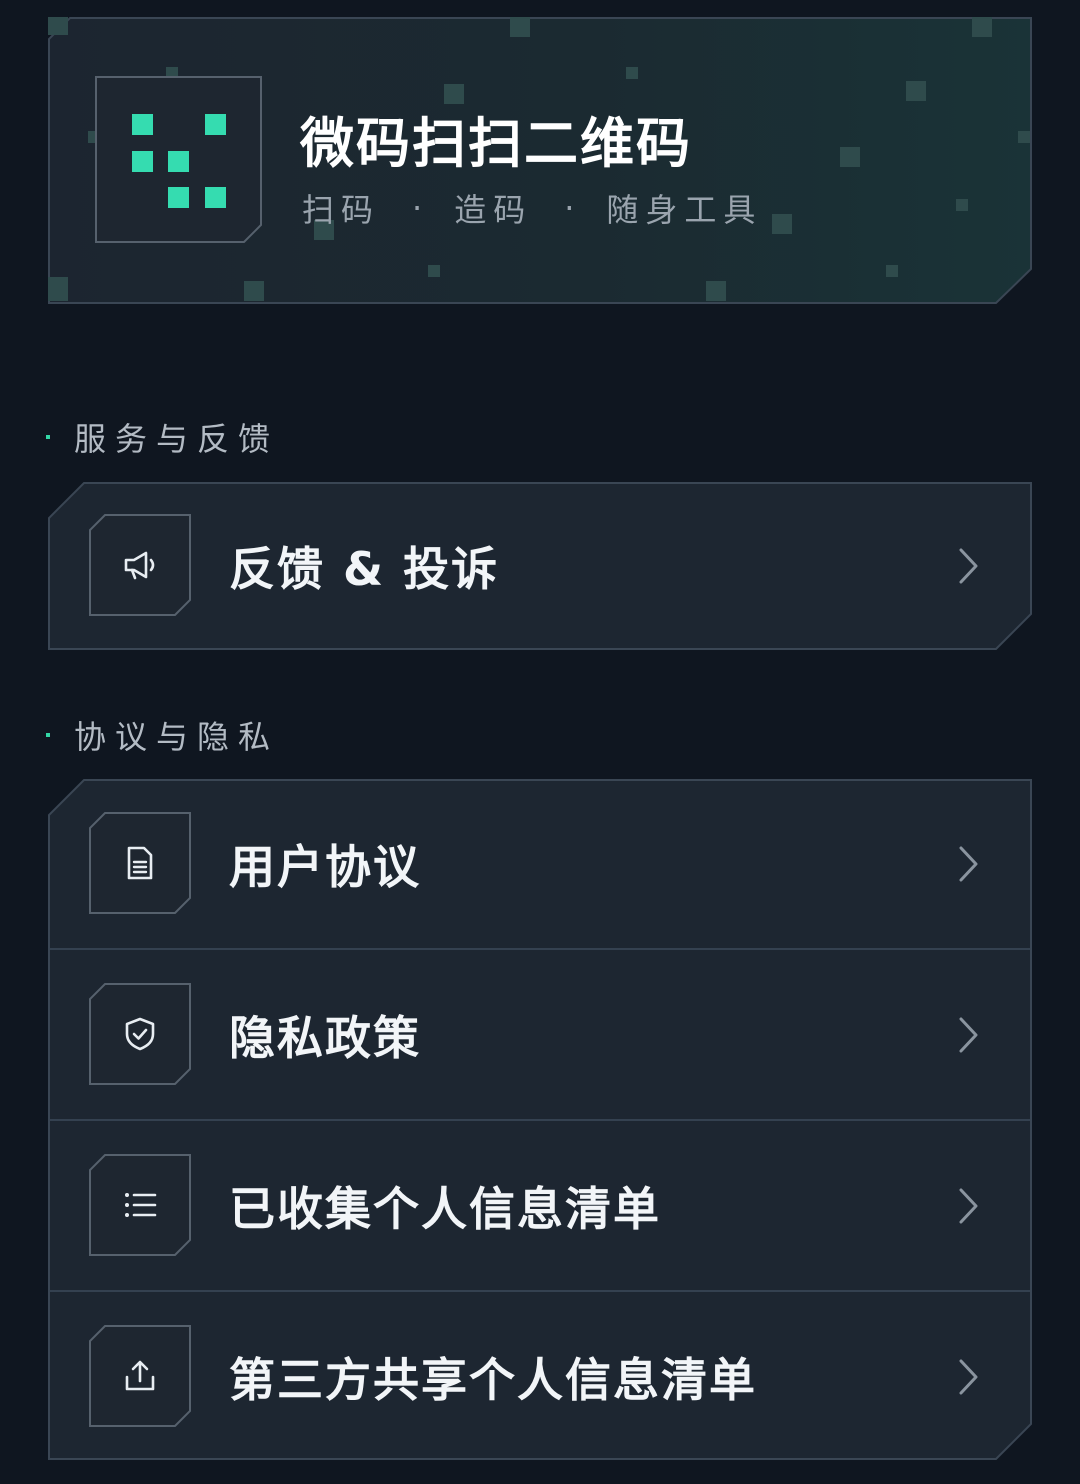 The height and width of the screenshot is (1484, 1080). I want to click on menu-item-label: 第三方共享个人信息清单, so click(493, 1380).